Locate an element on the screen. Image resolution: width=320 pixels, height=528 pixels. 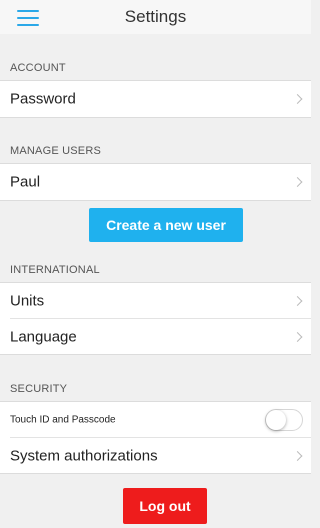
touch-id-toggle is located at coordinates (284, 420).